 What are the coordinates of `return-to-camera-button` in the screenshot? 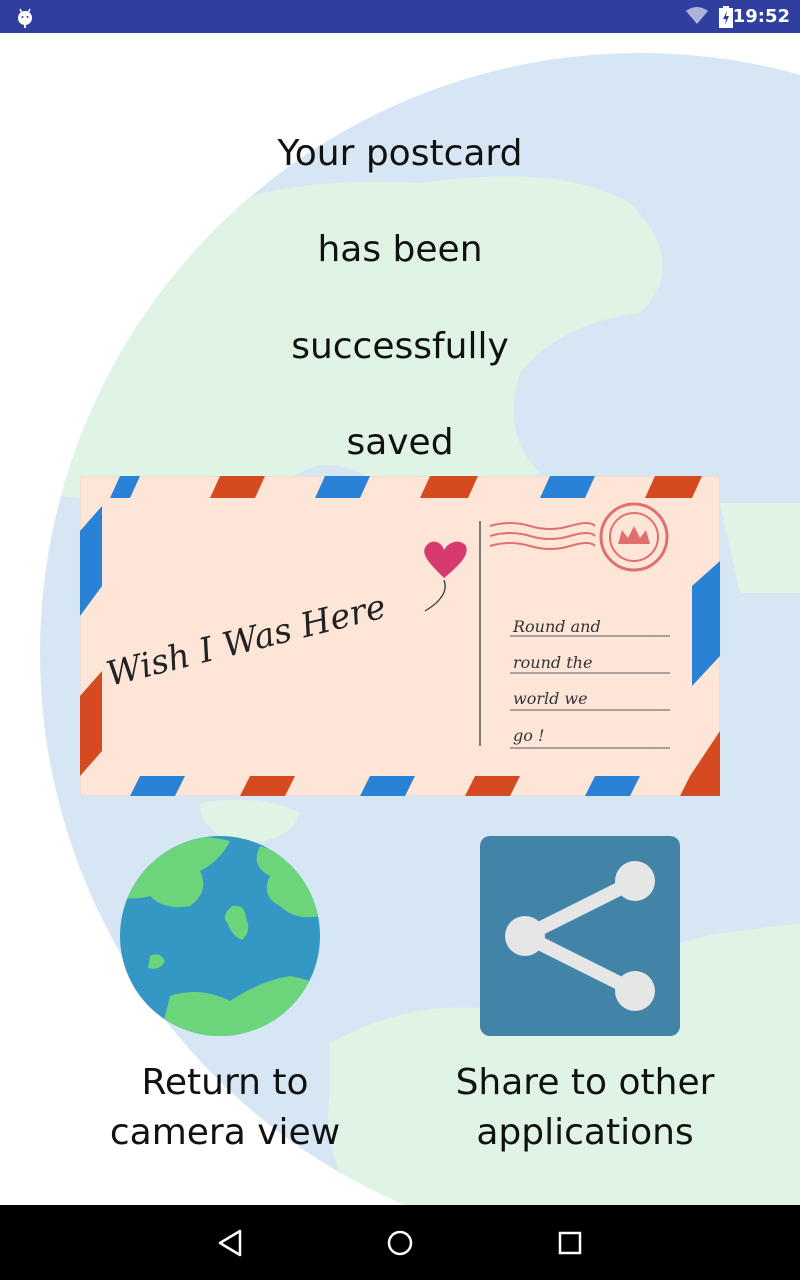 It's located at (220, 936).